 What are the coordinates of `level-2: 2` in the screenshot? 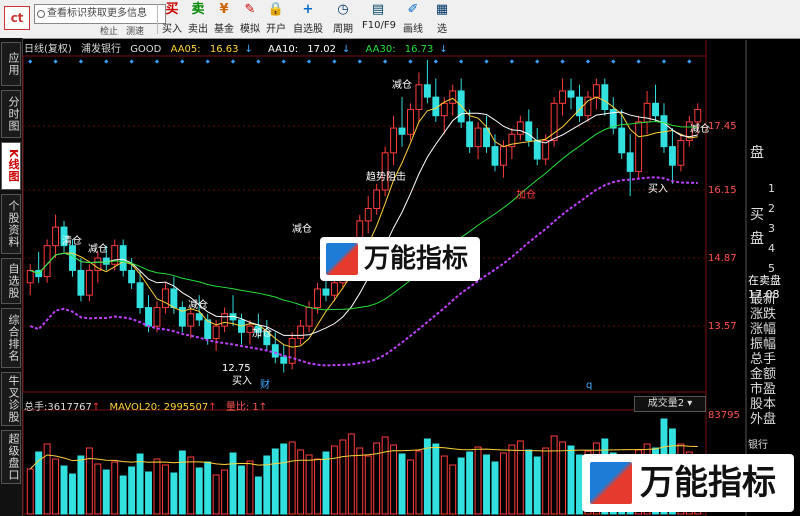 It's located at (771, 208).